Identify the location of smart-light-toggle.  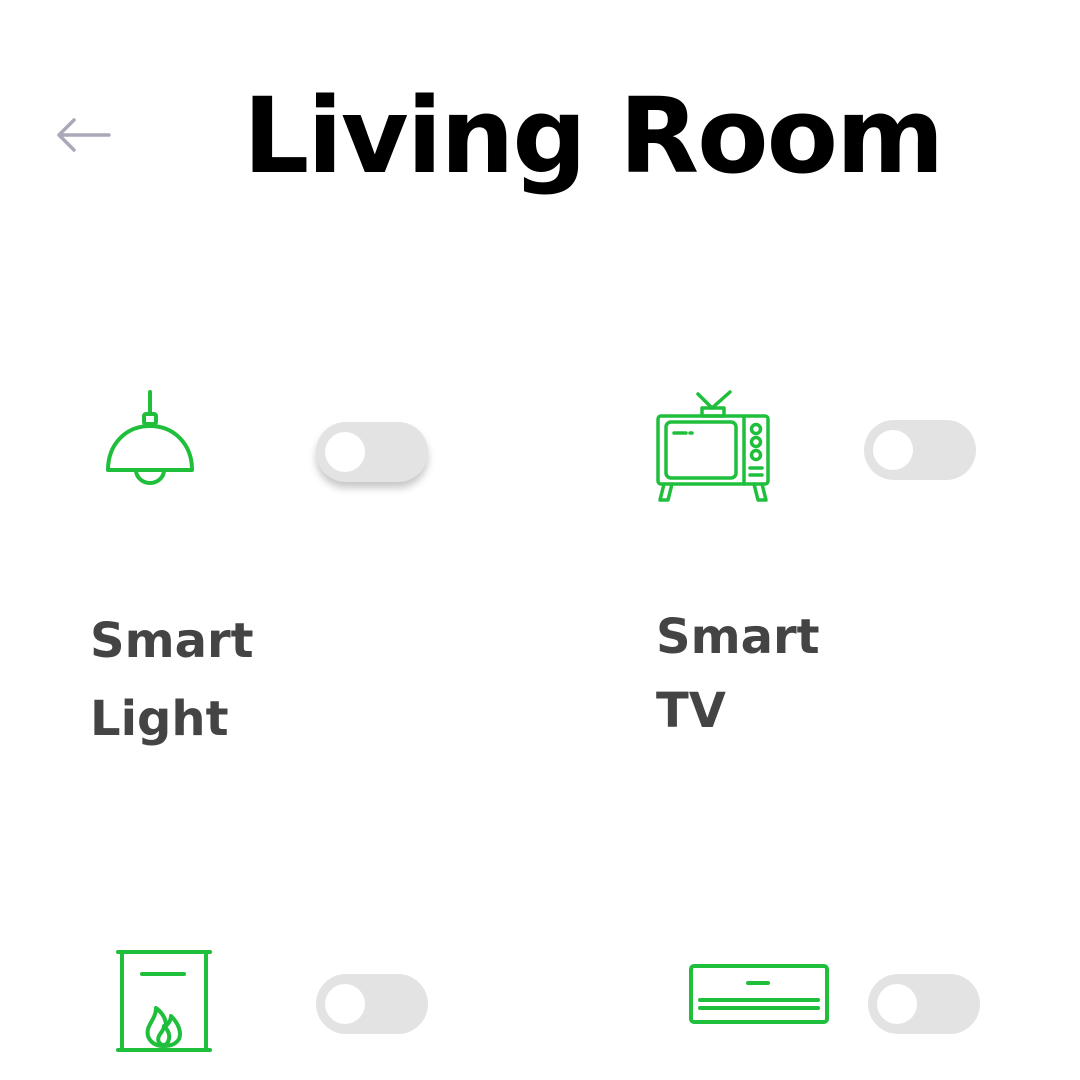
(372, 452).